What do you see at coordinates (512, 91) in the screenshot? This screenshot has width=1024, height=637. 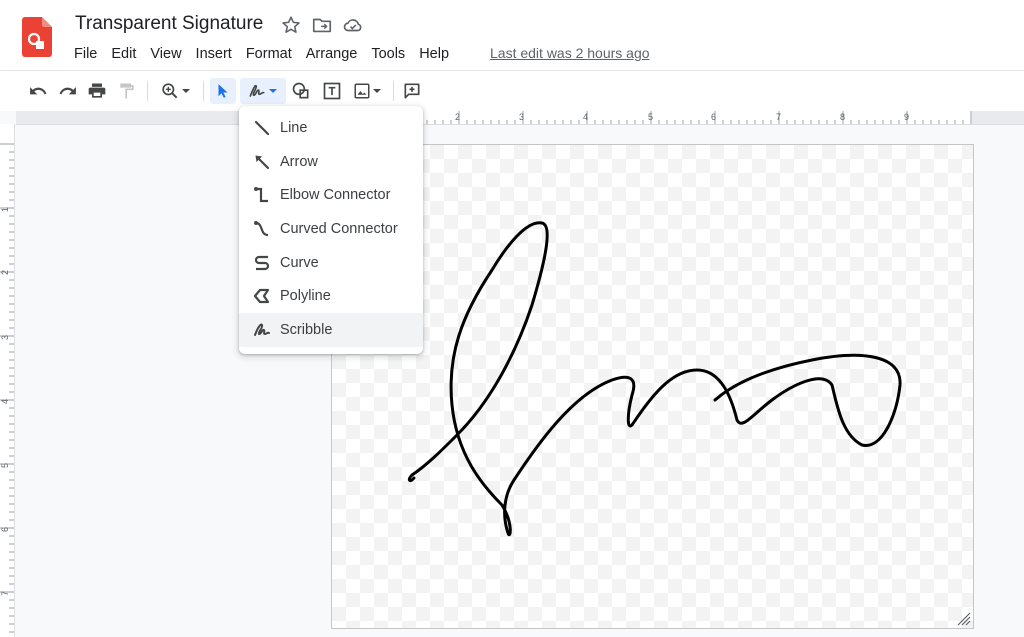 I see `toolbar` at bounding box center [512, 91].